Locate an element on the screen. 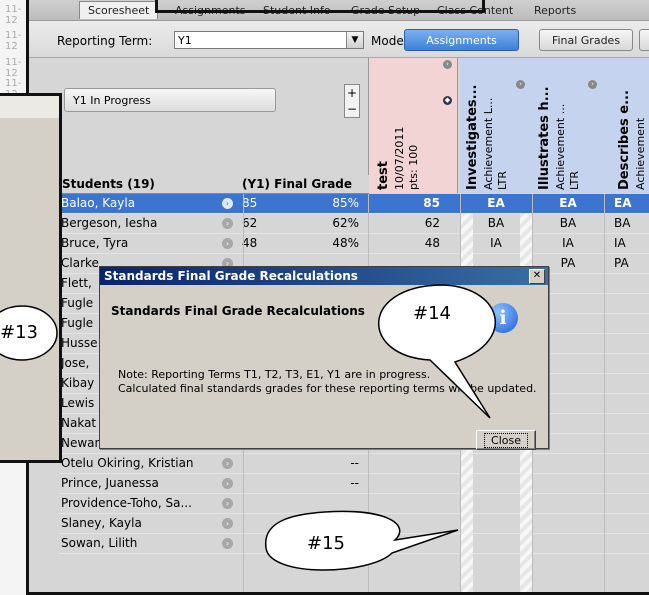  callout-15-label: #15 is located at coordinates (326, 543).